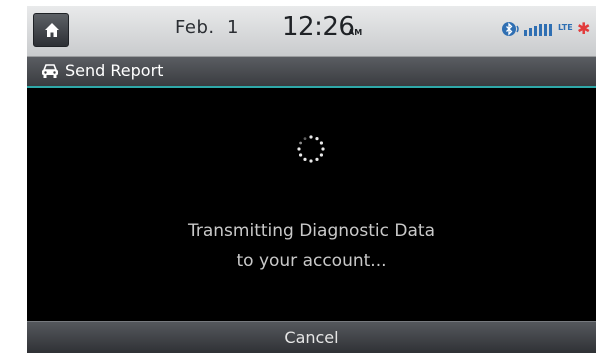  I want to click on status-date: Feb. 1, so click(207, 27).